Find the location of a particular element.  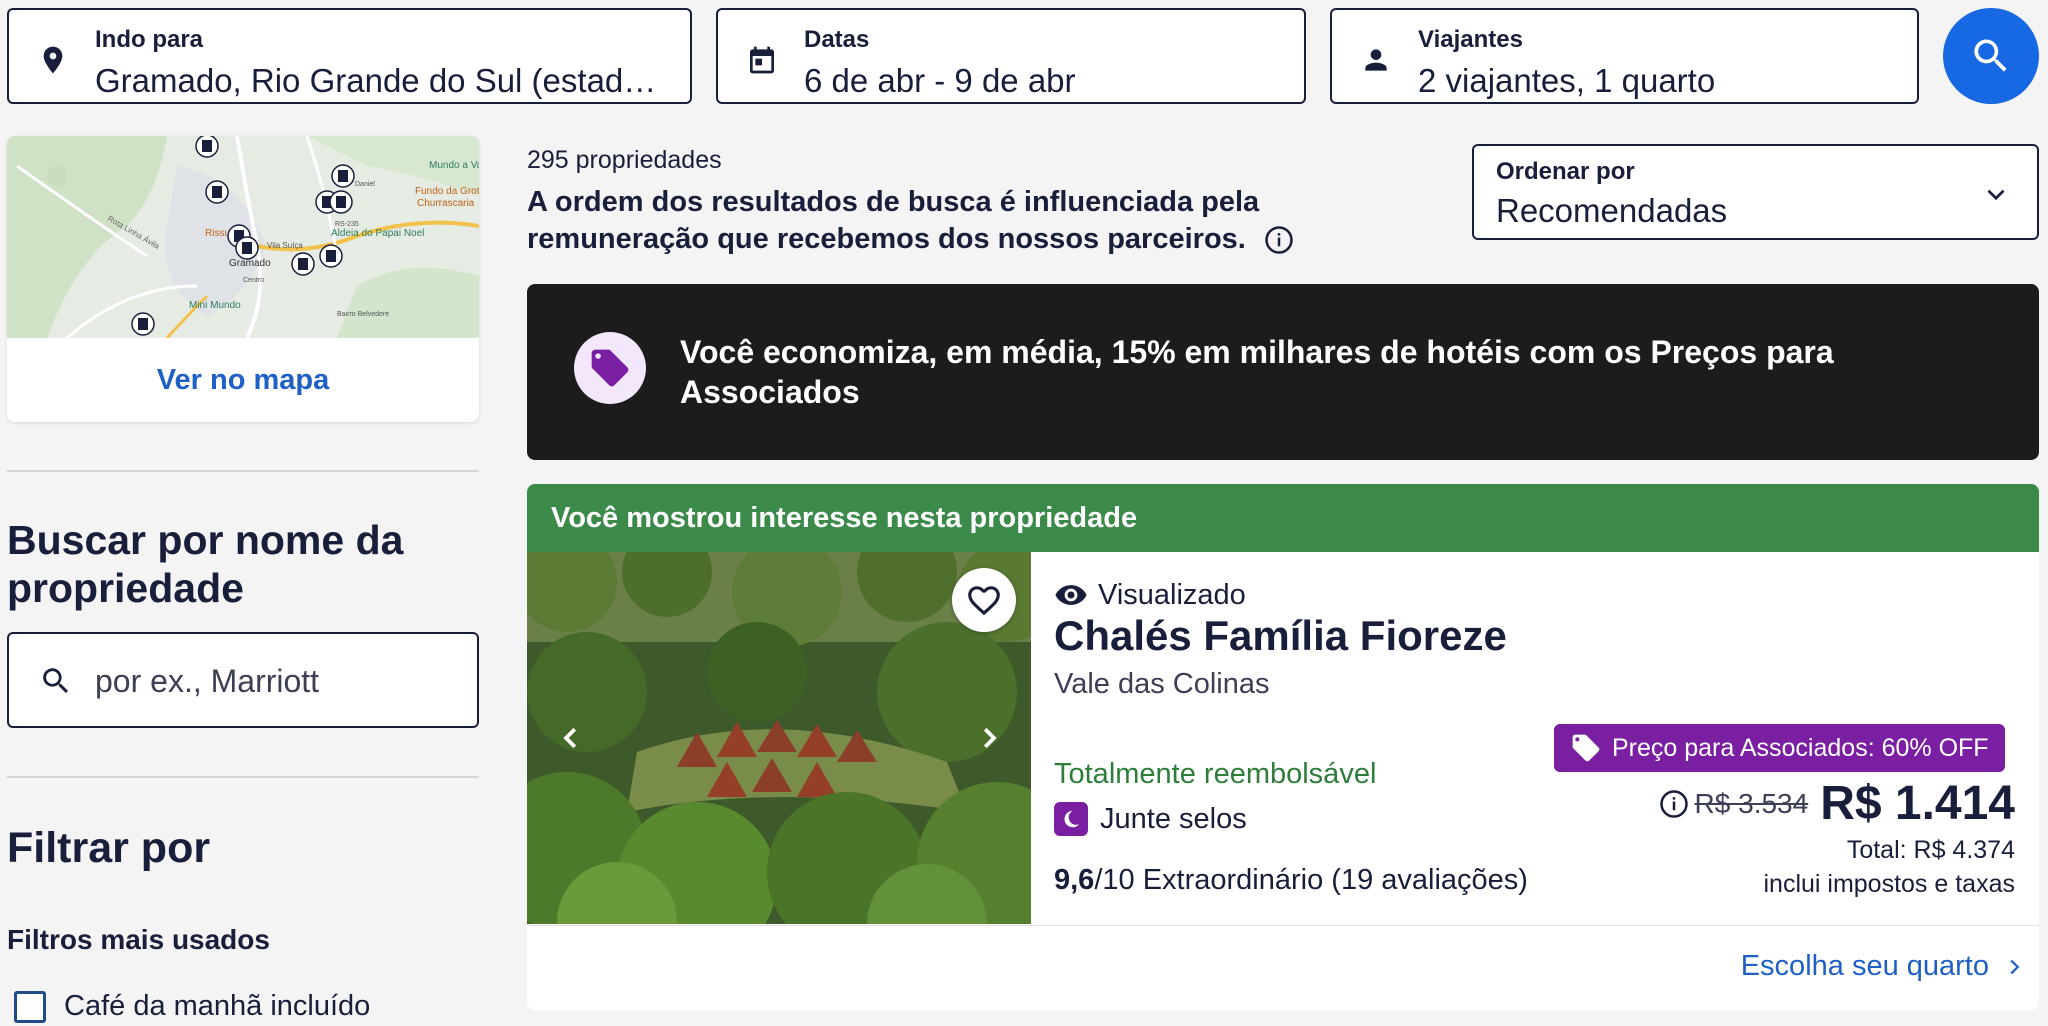

price-tag-badge is located at coordinates (610, 368).